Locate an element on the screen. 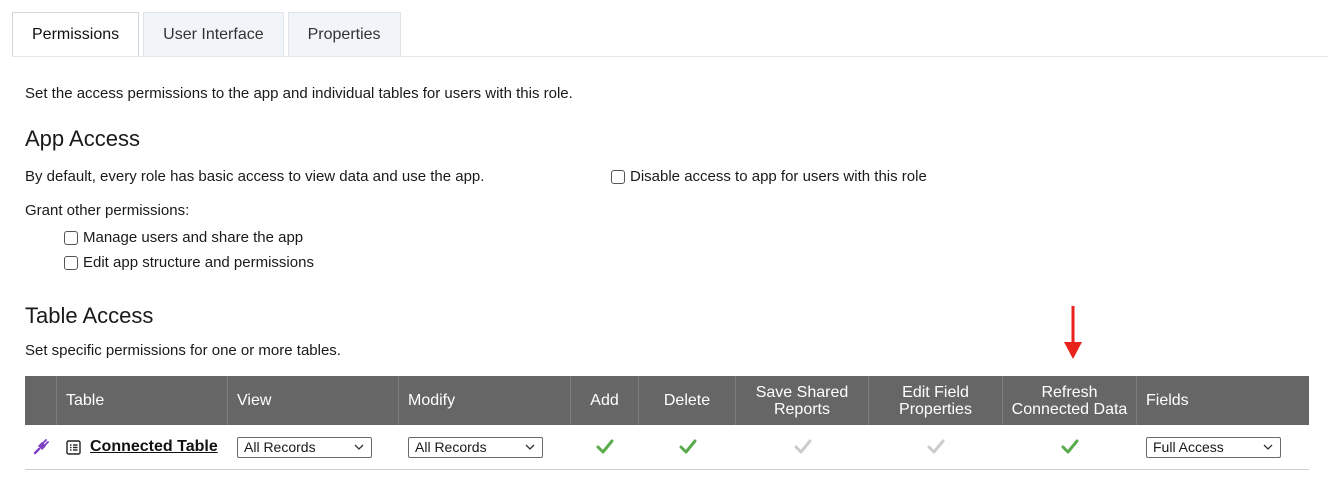 The width and height of the screenshot is (1328, 486). fields-select: Full Access is located at coordinates (1213, 447).